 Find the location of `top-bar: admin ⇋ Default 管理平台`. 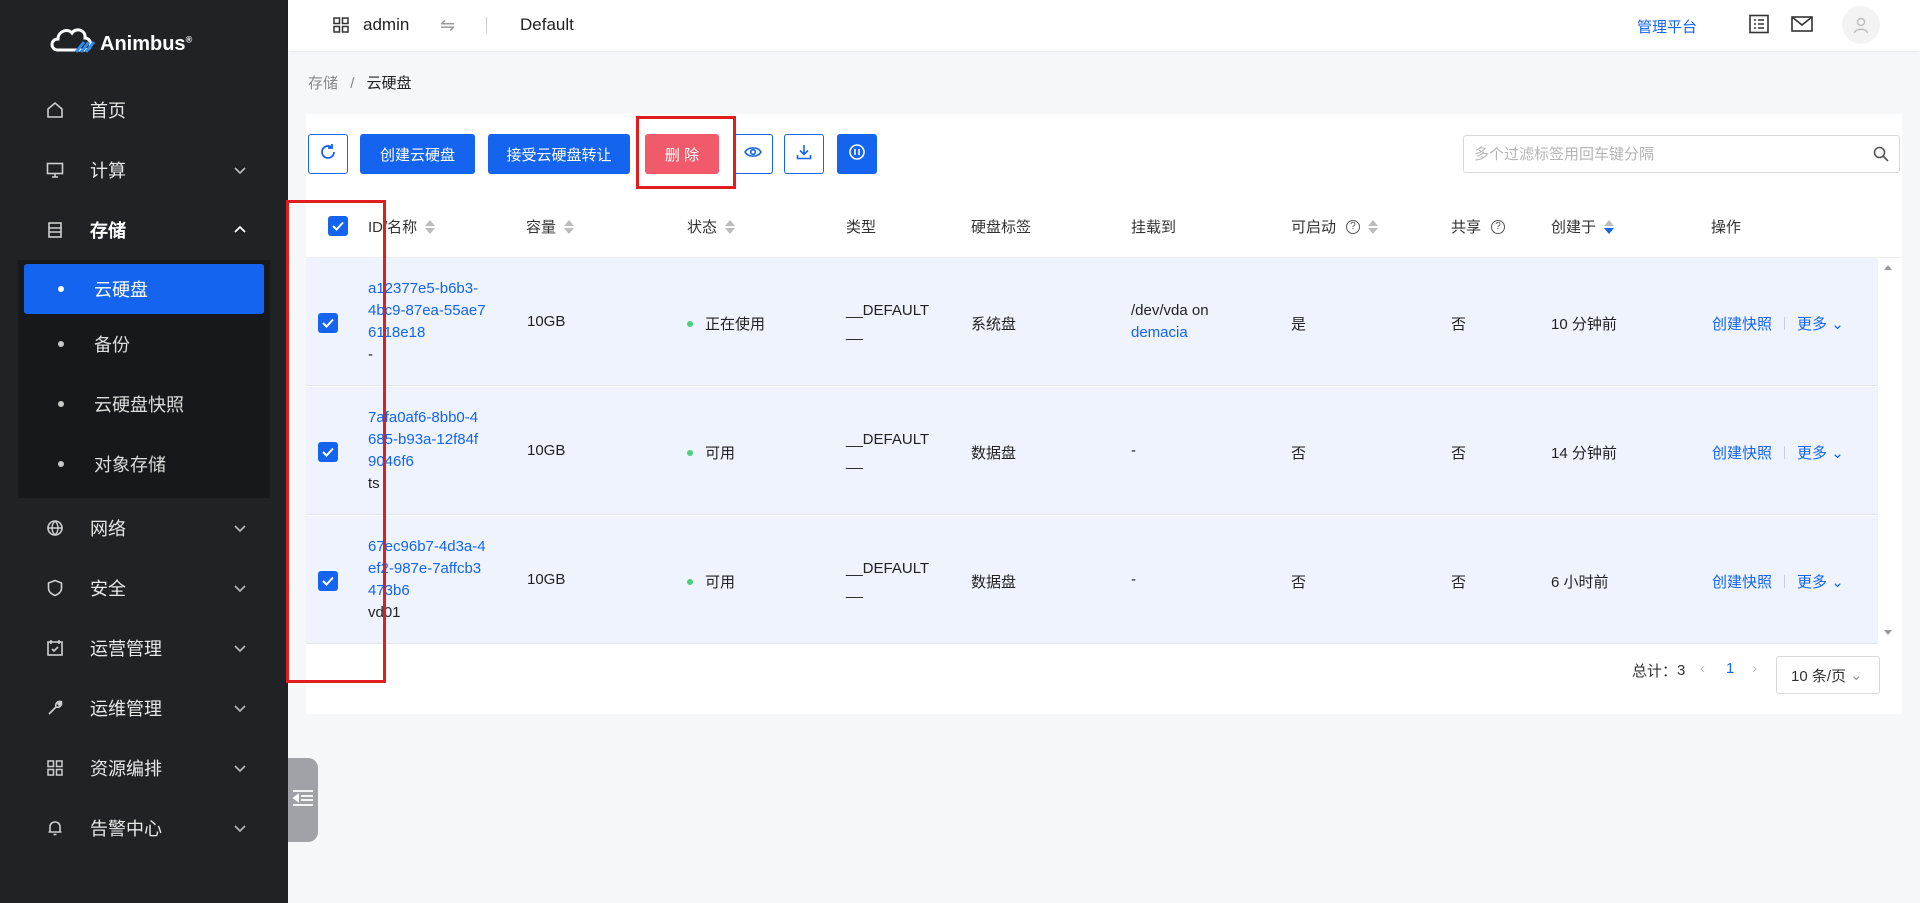

top-bar: admin ⇋ Default 管理平台 is located at coordinates (1104, 25).